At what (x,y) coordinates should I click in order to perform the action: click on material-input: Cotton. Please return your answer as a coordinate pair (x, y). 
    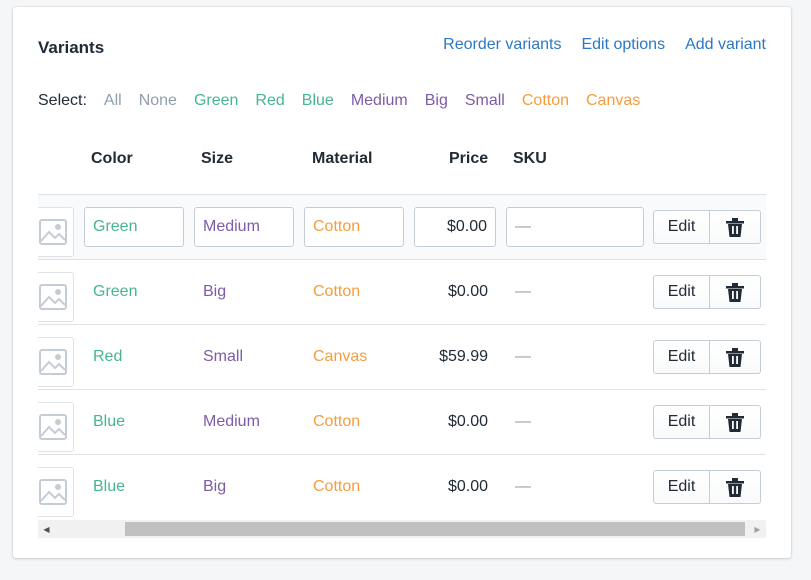
    Looking at the image, I should click on (354, 227).